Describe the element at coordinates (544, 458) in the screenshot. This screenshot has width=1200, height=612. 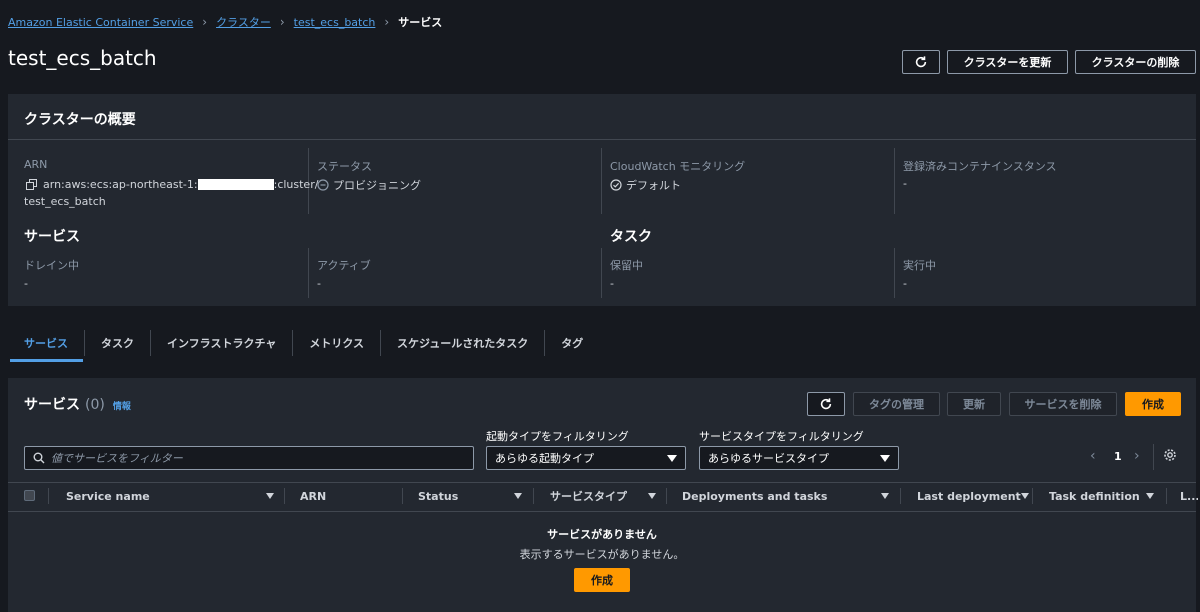
I see `launch-type-select-value: あらゆる起動タイプ` at that location.